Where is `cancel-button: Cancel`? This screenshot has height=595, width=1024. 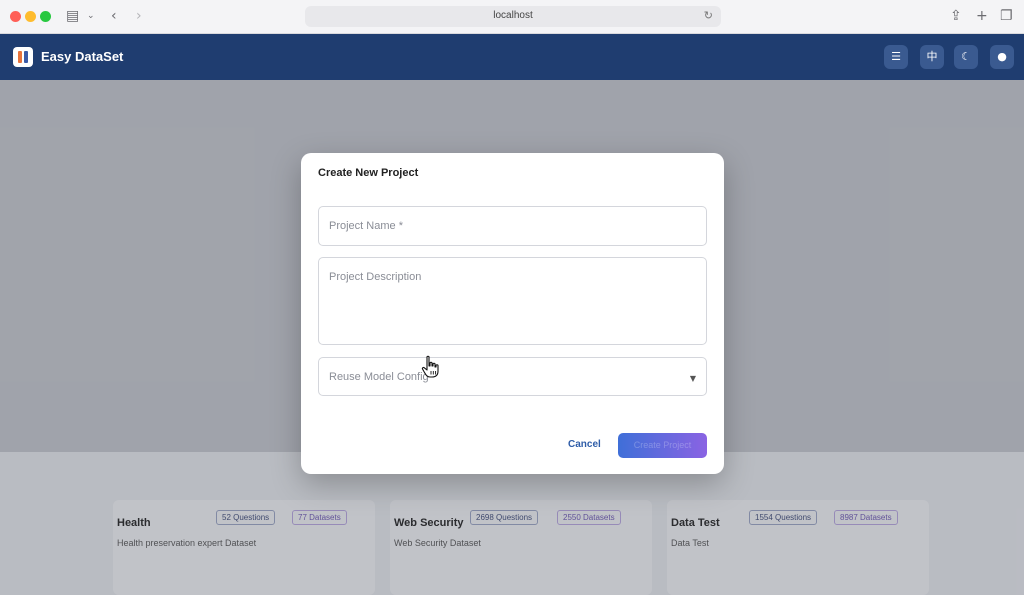 cancel-button: Cancel is located at coordinates (584, 444).